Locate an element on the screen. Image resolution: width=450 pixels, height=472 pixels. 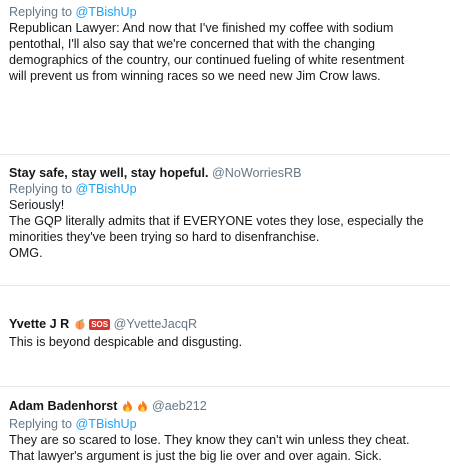
display-name: Yvette J R is located at coordinates (39, 324).